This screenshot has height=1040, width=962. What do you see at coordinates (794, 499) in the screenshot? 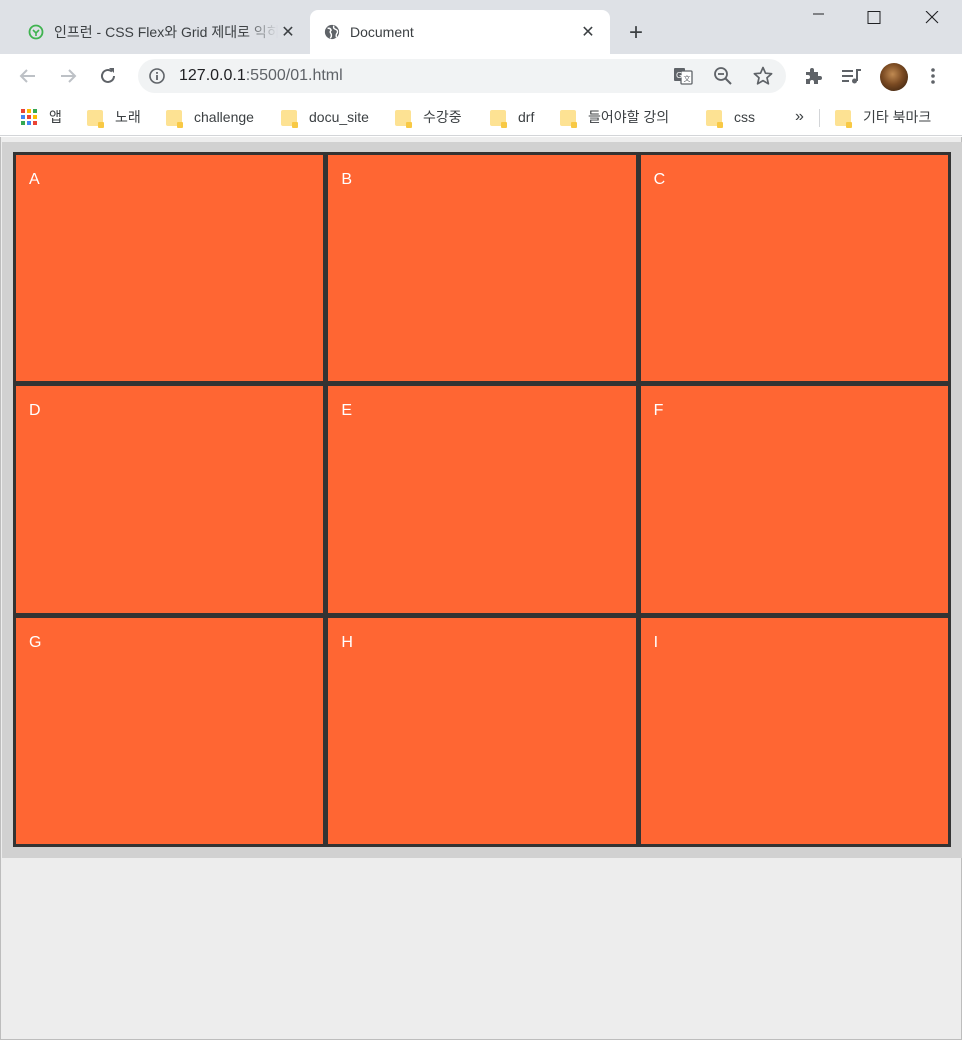
I see `grid-item-f: F` at bounding box center [794, 499].